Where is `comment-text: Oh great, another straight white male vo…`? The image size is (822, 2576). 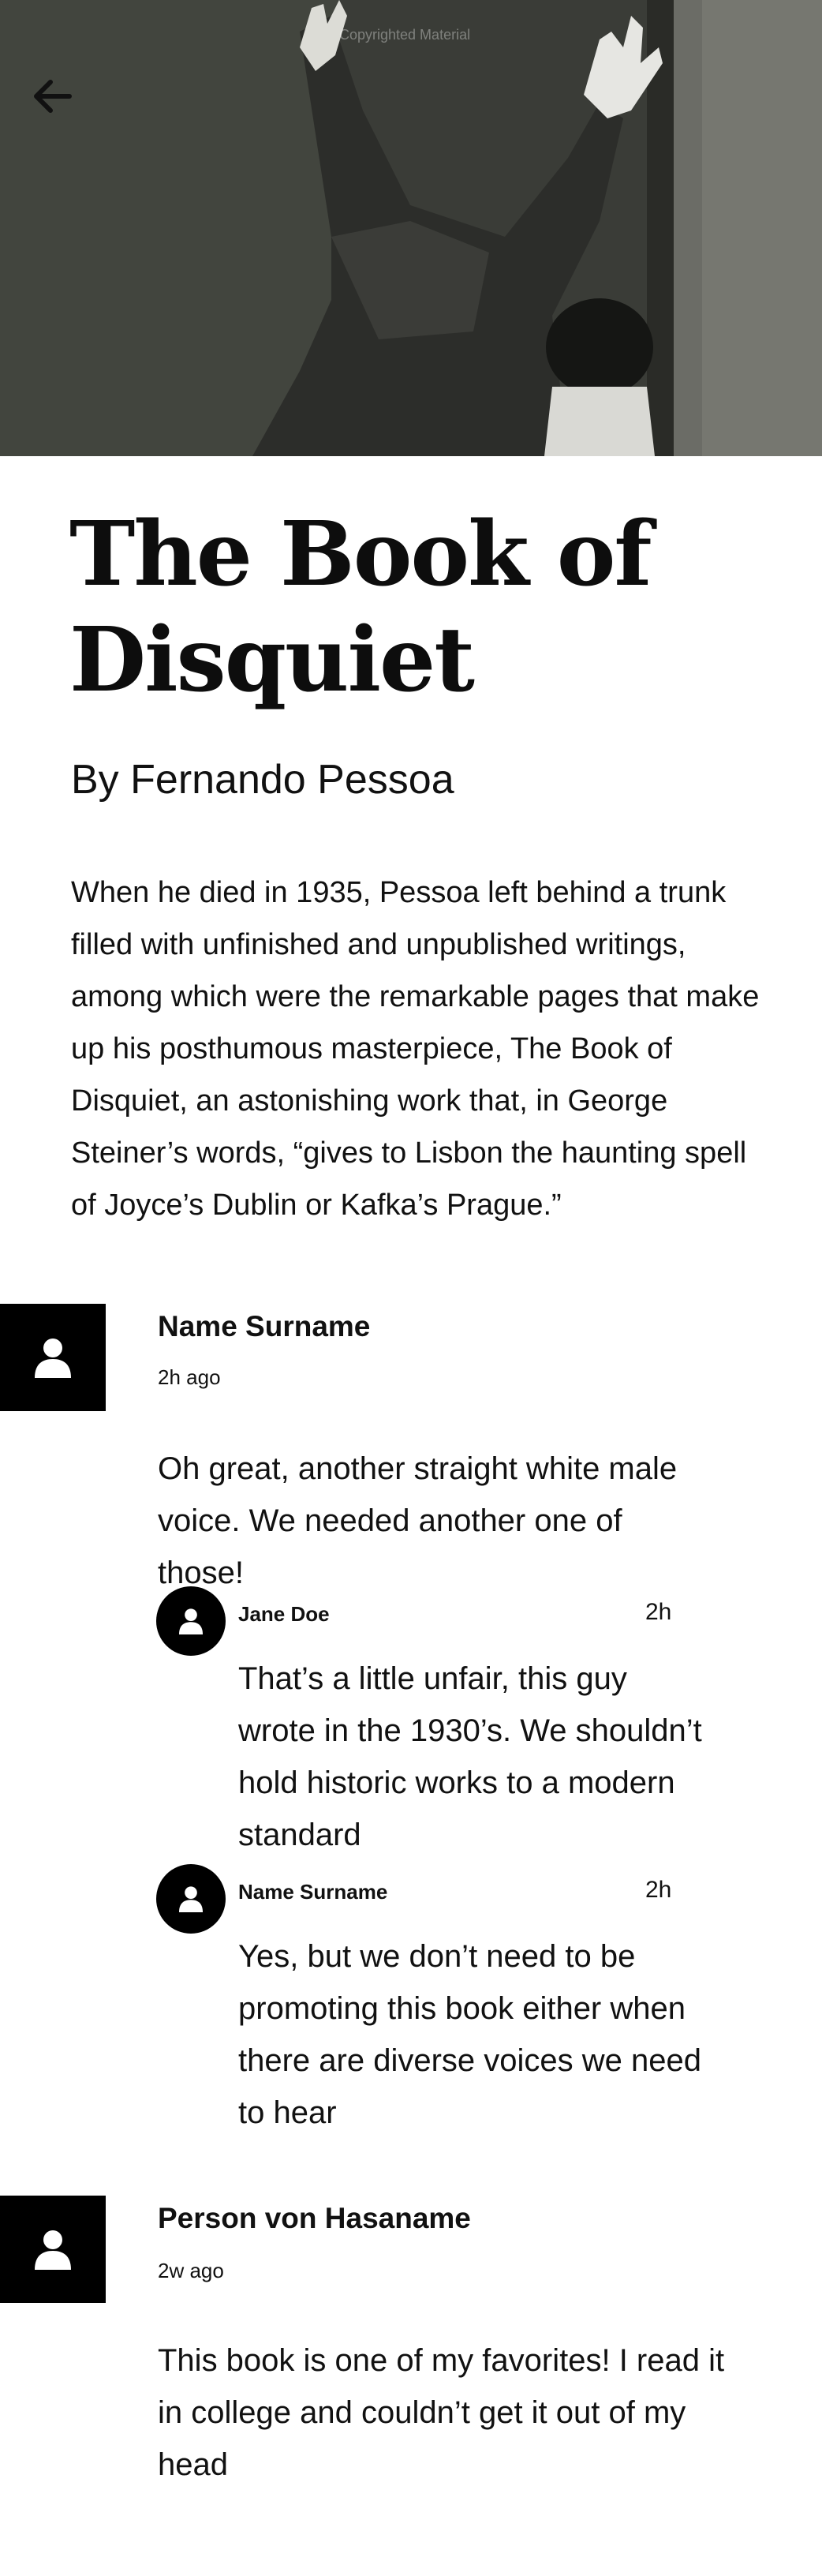
comment-text: Oh great, another straight white male vo… is located at coordinates (418, 1520).